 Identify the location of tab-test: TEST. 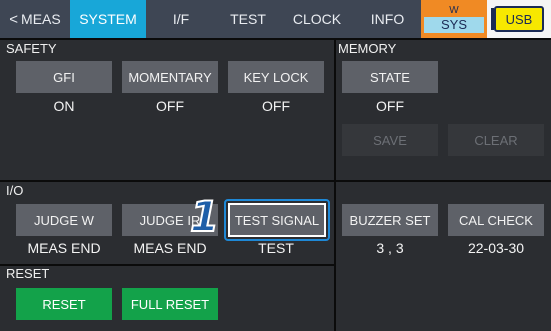
(248, 19).